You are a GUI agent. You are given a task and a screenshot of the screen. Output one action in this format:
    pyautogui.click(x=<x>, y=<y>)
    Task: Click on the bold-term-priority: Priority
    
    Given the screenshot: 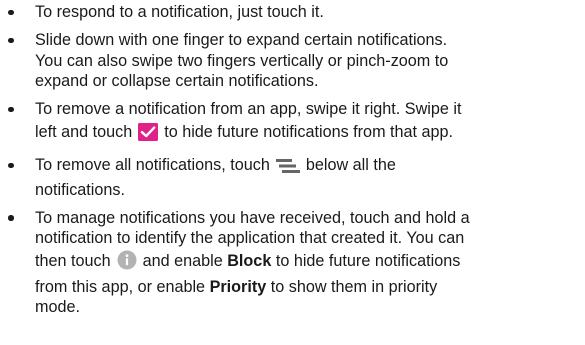 What is the action you would take?
    pyautogui.click(x=238, y=286)
    